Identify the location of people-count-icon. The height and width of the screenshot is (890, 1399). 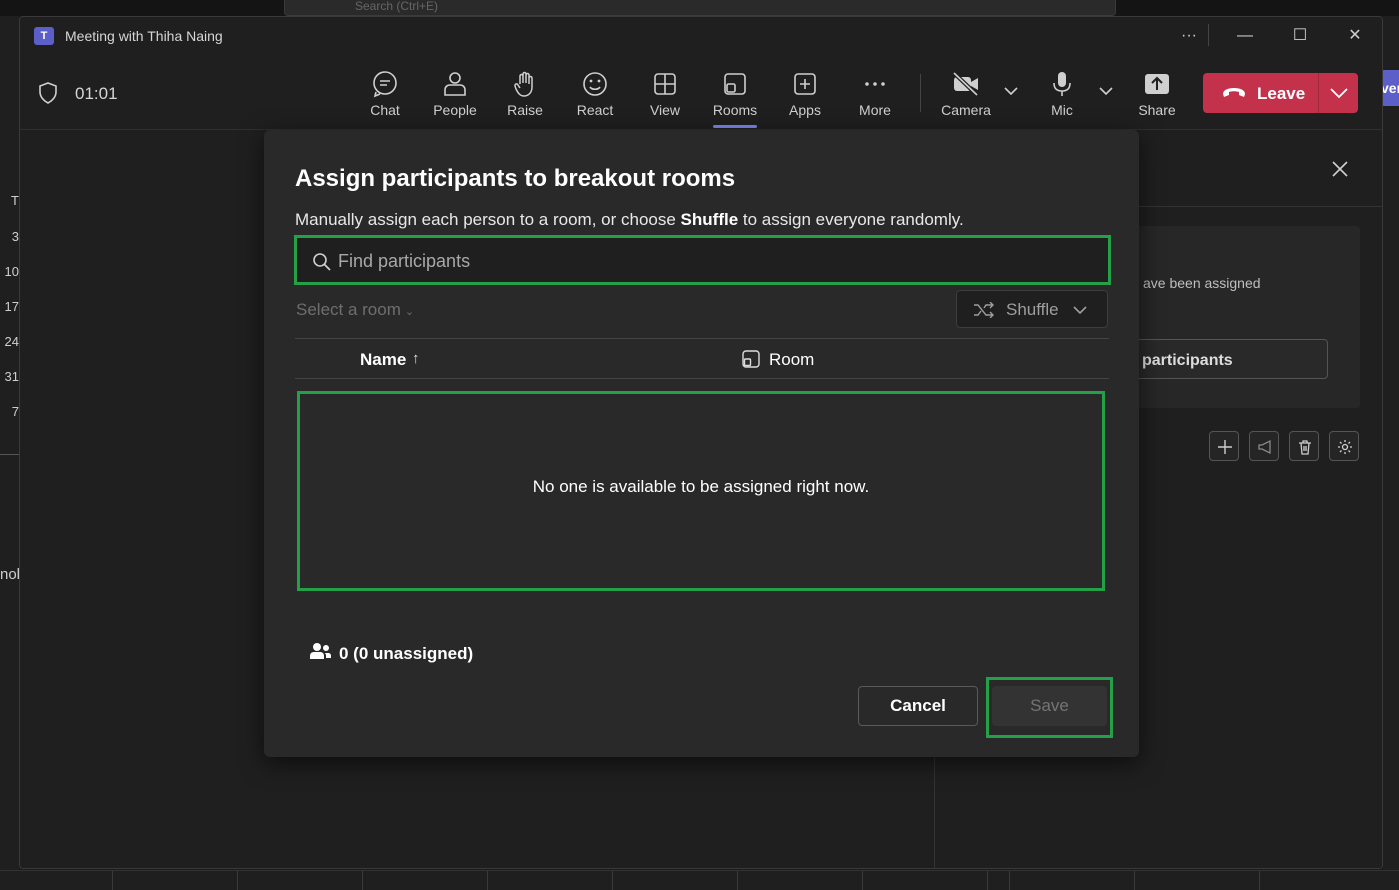
(320, 651).